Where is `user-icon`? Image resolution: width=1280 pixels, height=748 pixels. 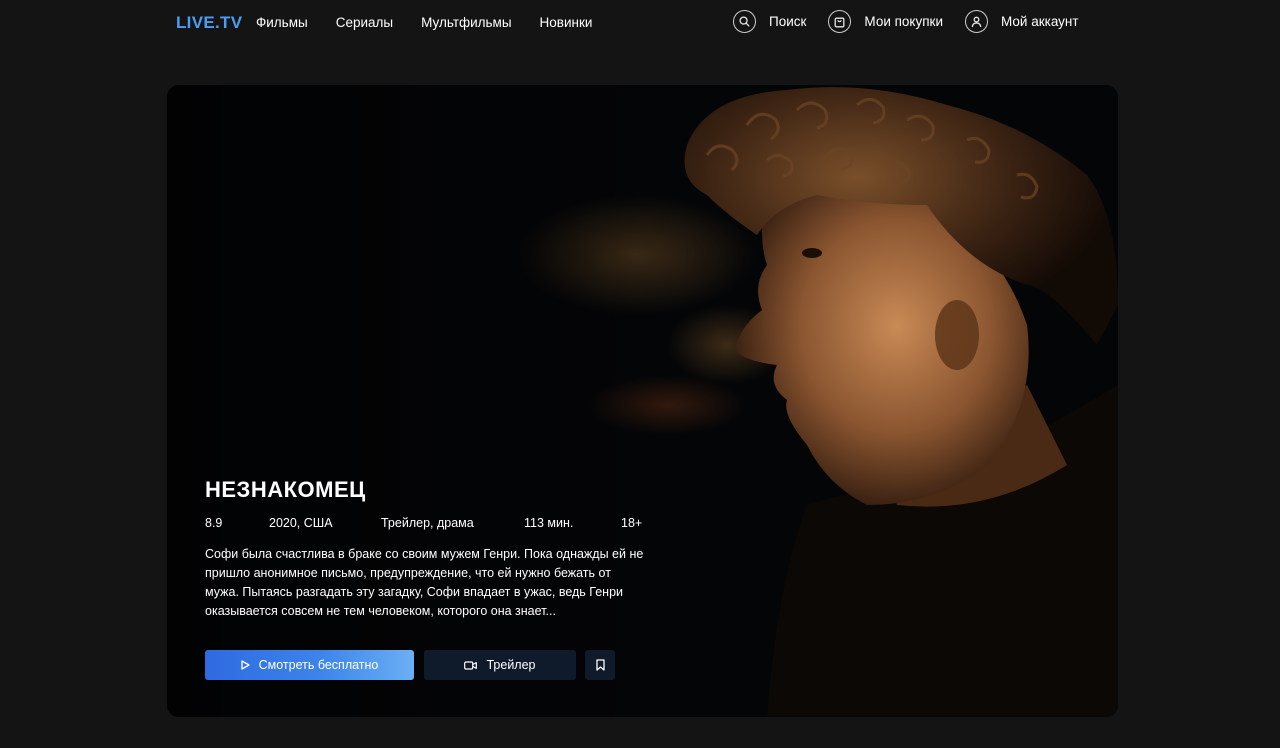 user-icon is located at coordinates (977, 21).